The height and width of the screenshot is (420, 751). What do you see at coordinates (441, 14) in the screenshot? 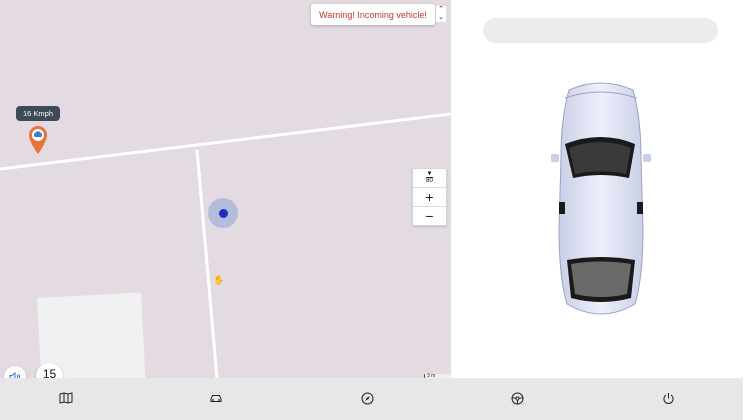
I see `fullscreen-icon: ⌃ ⌄` at bounding box center [441, 14].